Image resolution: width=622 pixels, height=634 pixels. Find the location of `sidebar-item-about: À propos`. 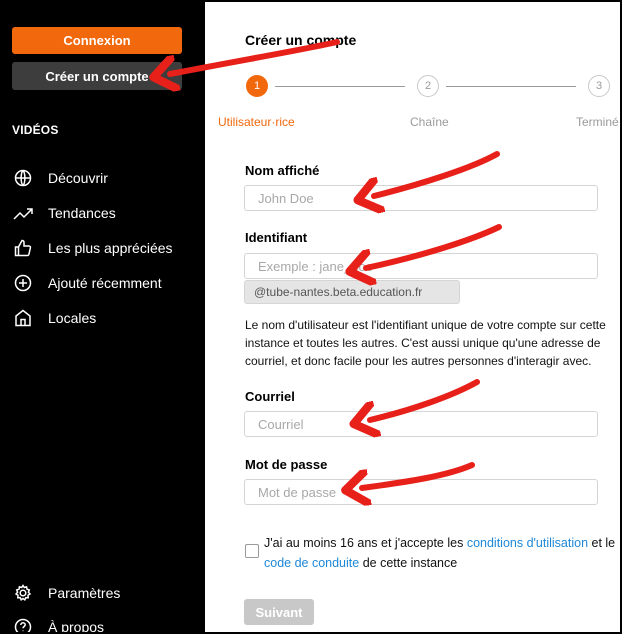

sidebar-item-about: À propos is located at coordinates (58, 625).